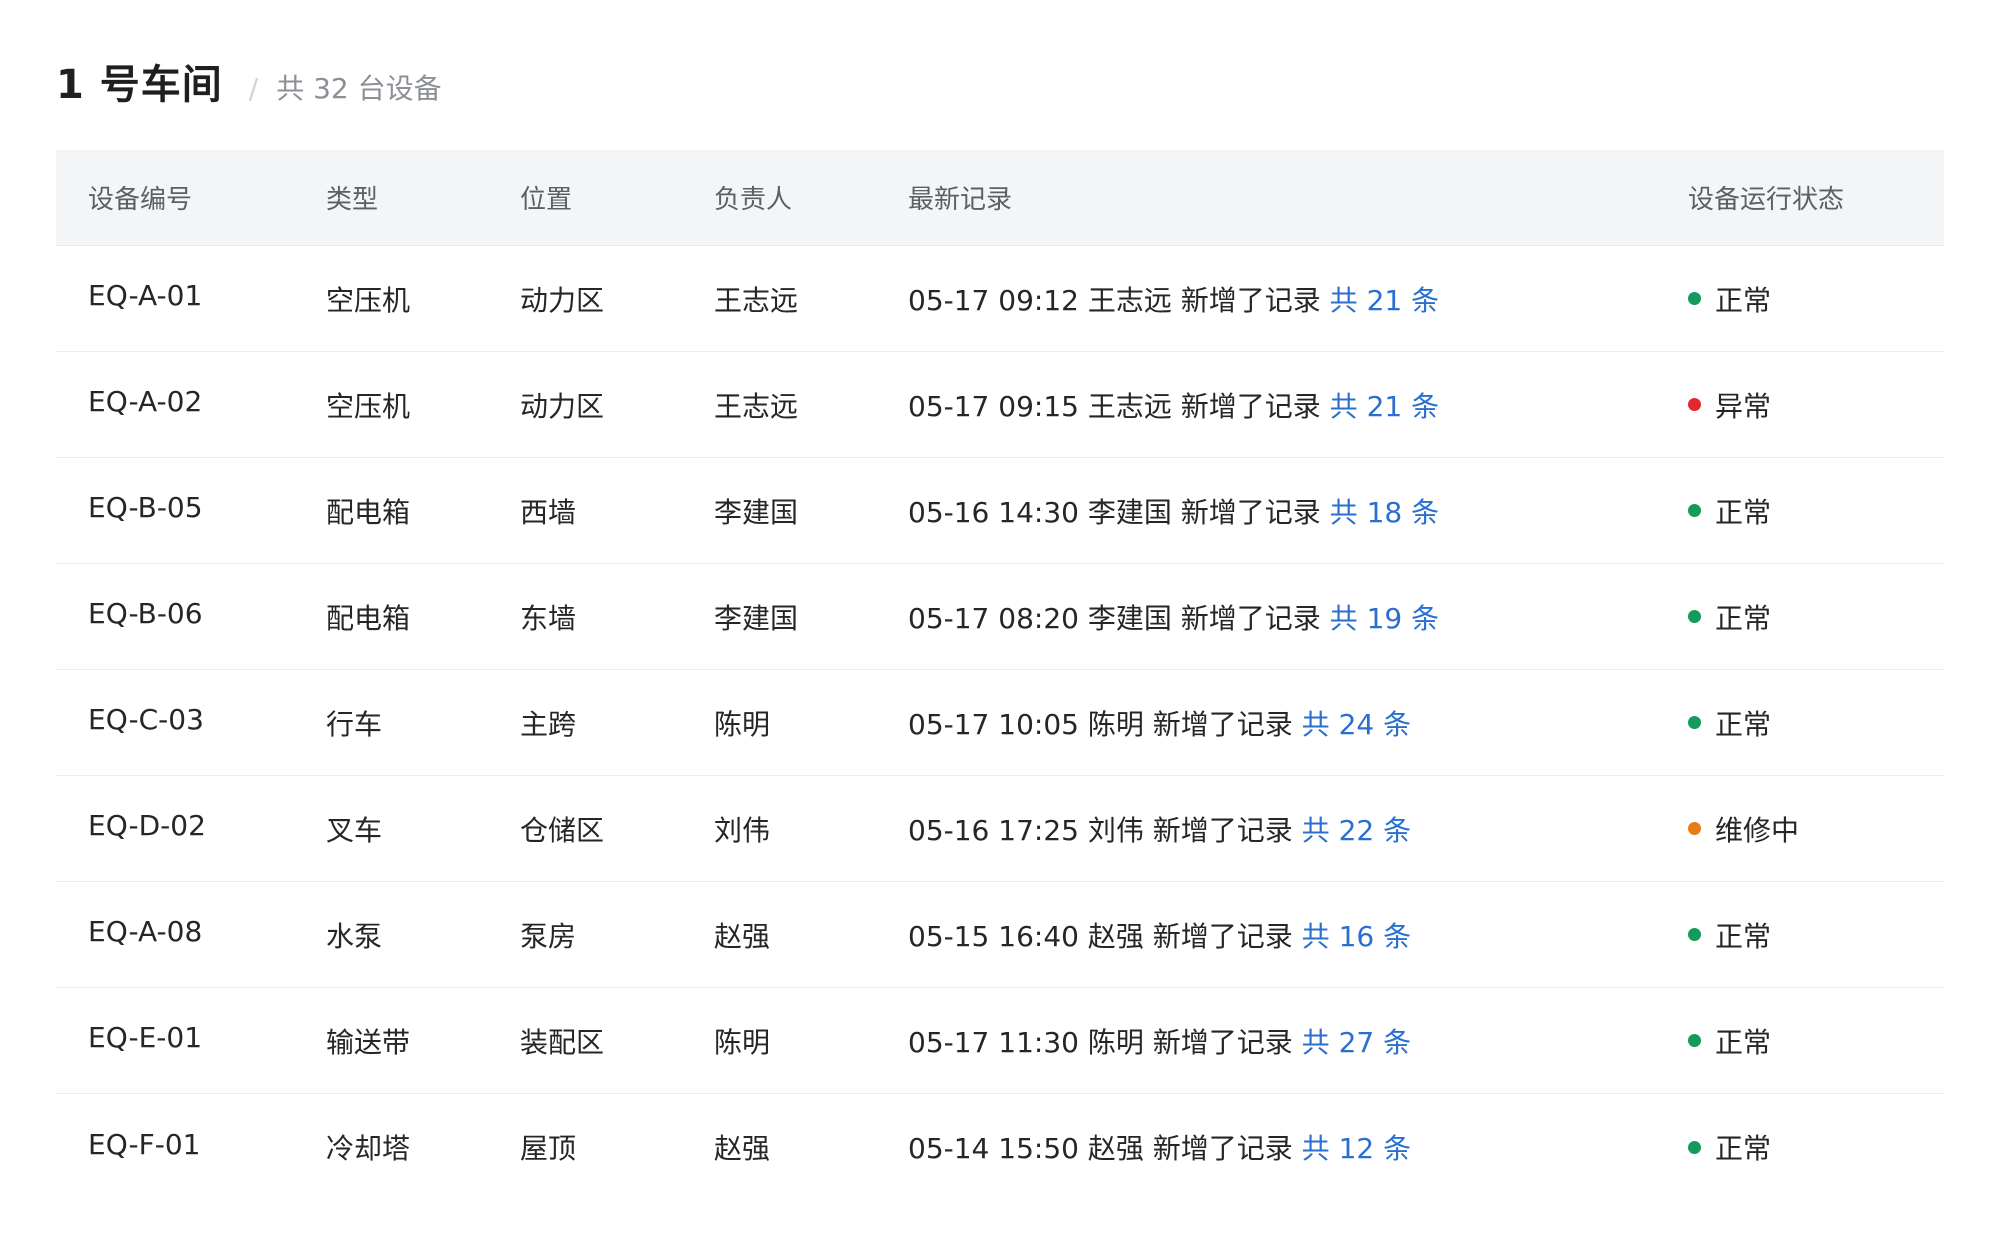 The image size is (2000, 1246). Describe the element at coordinates (144, 1144) in the screenshot. I see `device-id: EQ-F-01` at that location.